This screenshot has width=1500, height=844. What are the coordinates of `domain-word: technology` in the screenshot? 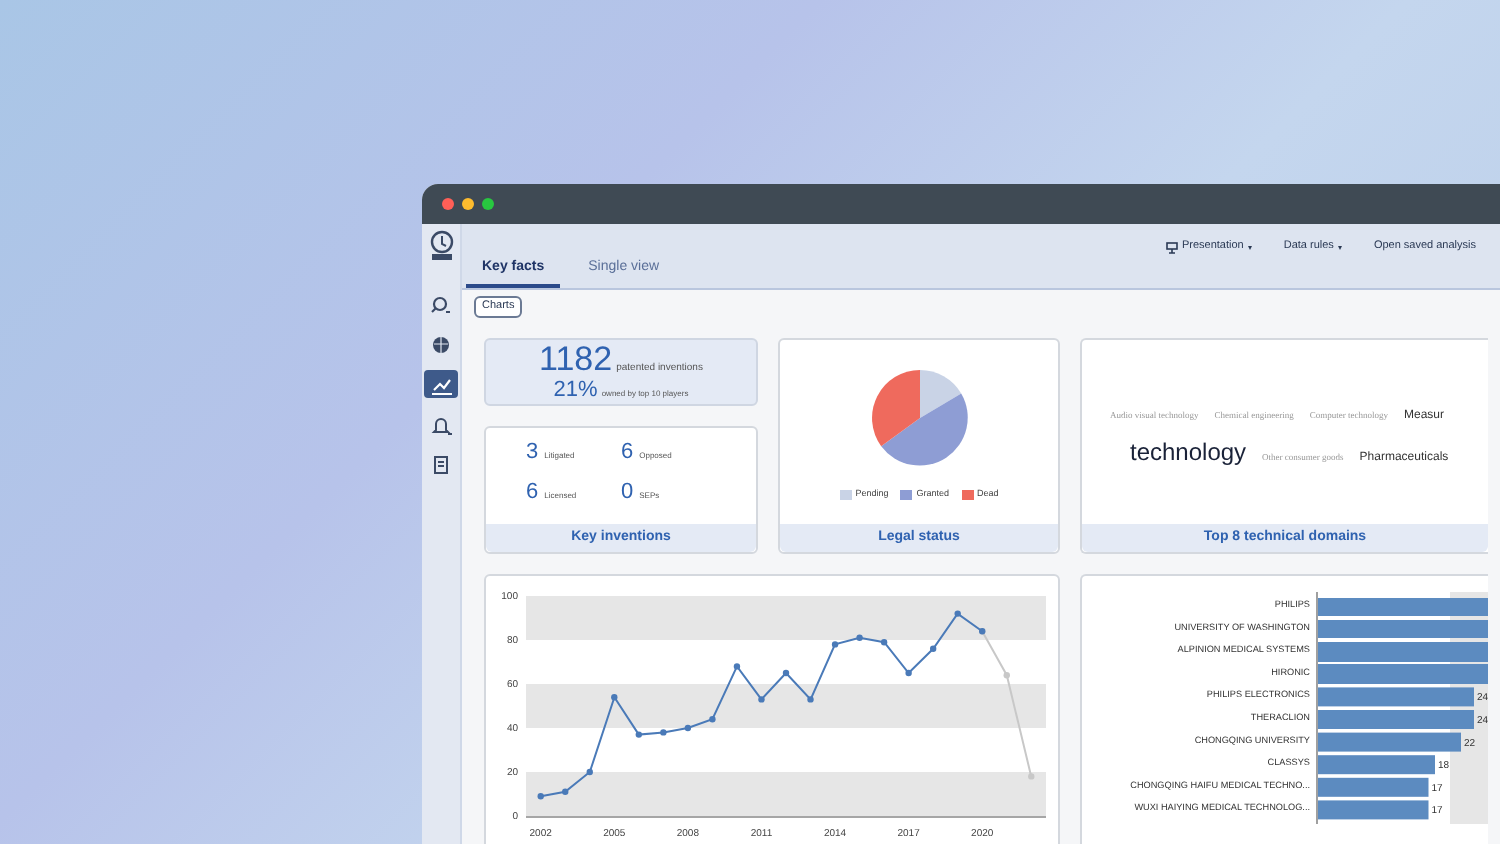 It's located at (1188, 453).